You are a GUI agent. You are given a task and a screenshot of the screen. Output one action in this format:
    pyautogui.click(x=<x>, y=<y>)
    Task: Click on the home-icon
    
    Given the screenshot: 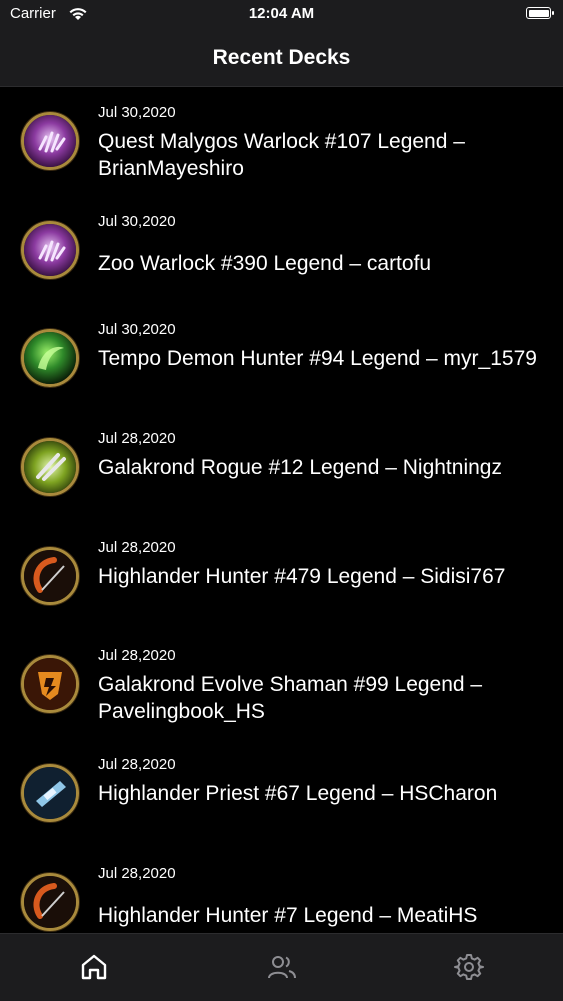 What is the action you would take?
    pyautogui.click(x=94, y=967)
    